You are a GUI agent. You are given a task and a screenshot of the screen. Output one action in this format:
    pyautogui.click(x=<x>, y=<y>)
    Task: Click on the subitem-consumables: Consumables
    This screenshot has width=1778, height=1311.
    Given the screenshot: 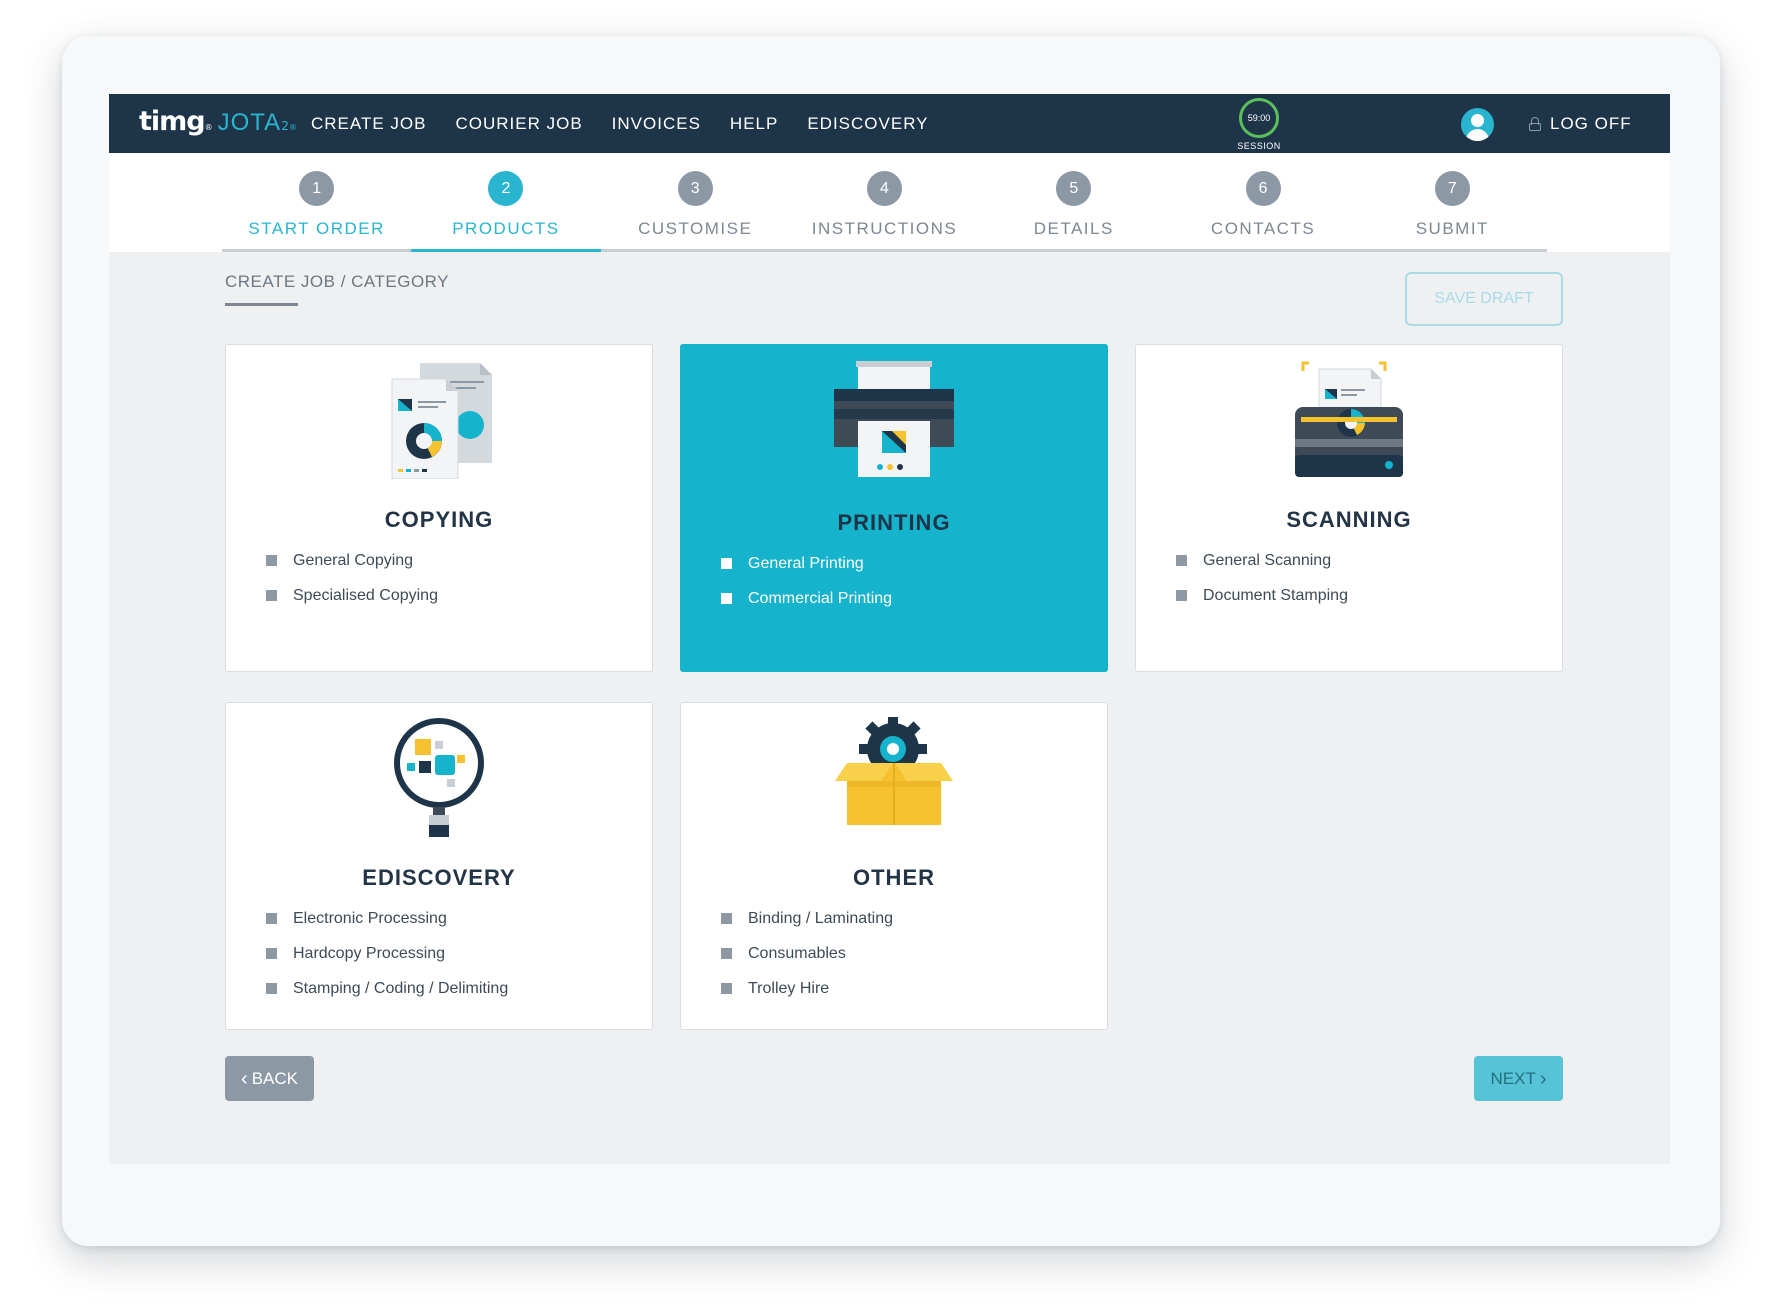 What is the action you would take?
    pyautogui.click(x=807, y=962)
    